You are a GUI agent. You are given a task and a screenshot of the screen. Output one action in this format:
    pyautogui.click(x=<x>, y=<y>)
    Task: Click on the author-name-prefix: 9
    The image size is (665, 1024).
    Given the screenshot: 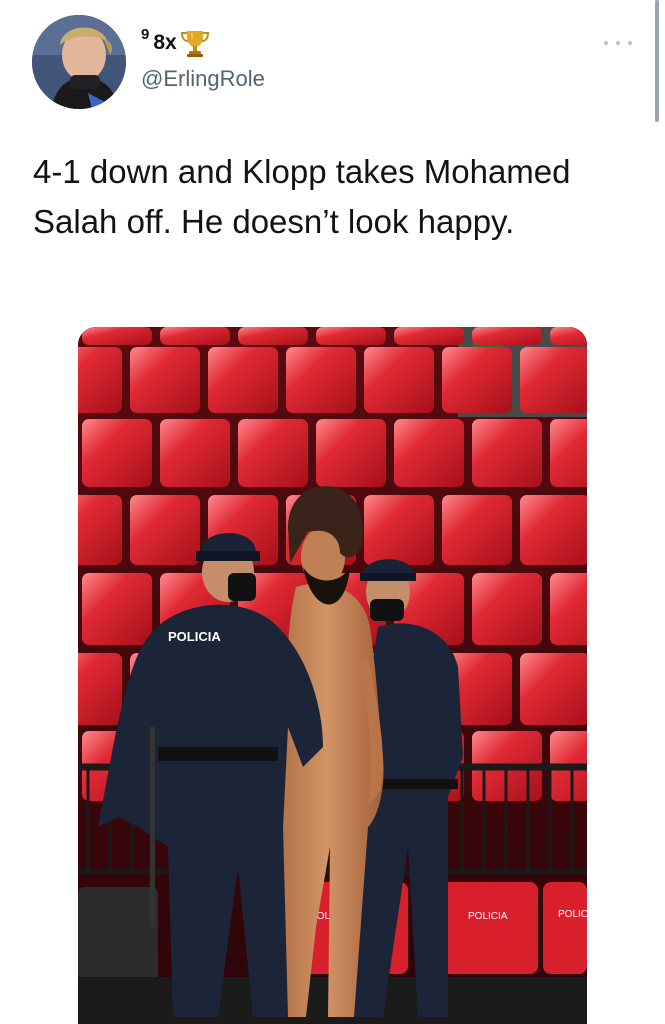 What is the action you would take?
    pyautogui.click(x=145, y=34)
    